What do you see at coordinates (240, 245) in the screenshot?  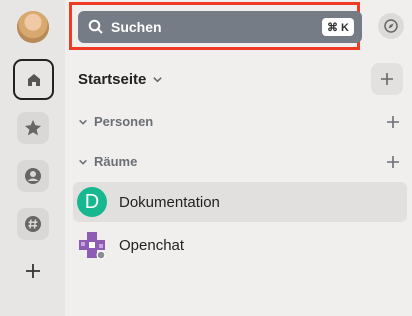 I see `room-item: Openchat` at bounding box center [240, 245].